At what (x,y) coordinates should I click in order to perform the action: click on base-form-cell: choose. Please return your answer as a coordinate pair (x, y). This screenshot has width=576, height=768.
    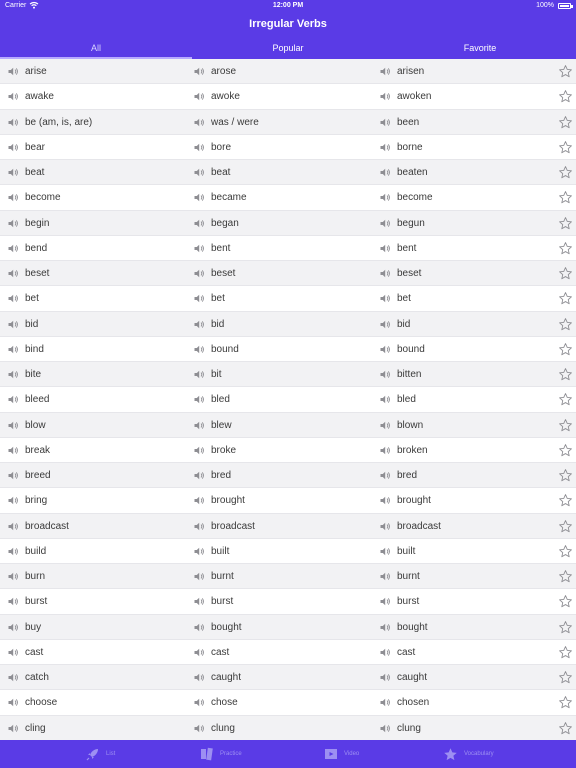
    Looking at the image, I should click on (32, 702).